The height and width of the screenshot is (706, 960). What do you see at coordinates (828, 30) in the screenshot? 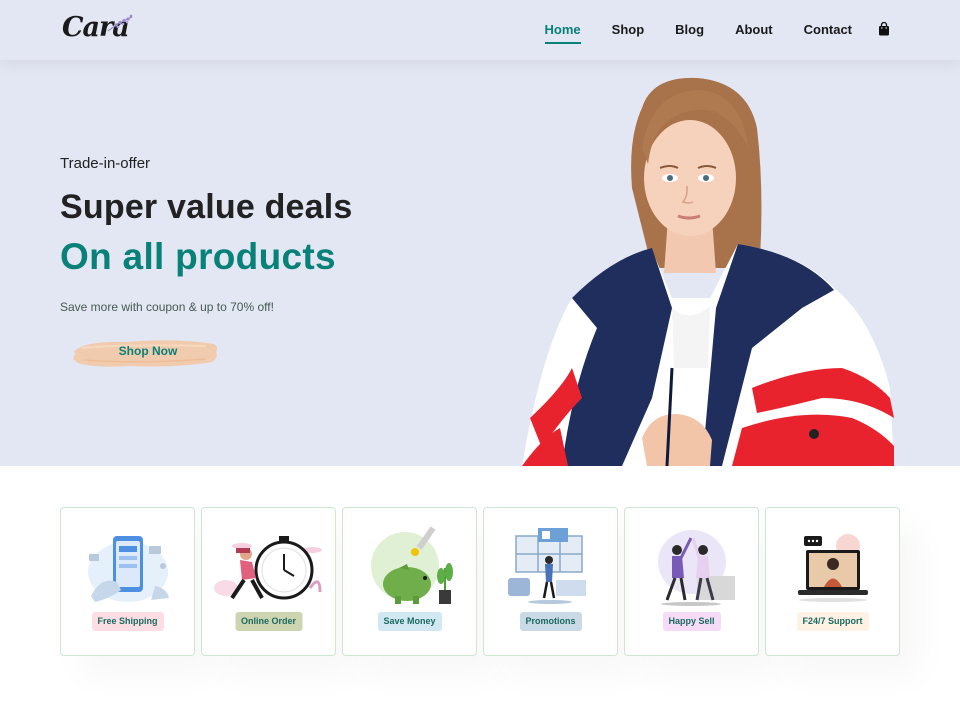
I see `nav-contact-link: Contact` at bounding box center [828, 30].